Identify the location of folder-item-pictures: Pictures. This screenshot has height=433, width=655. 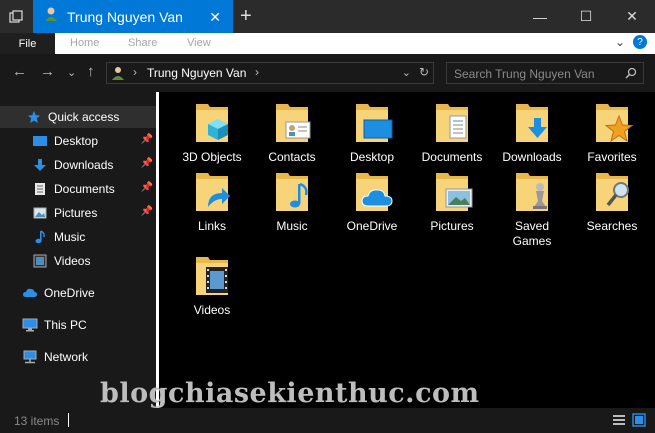
(452, 201).